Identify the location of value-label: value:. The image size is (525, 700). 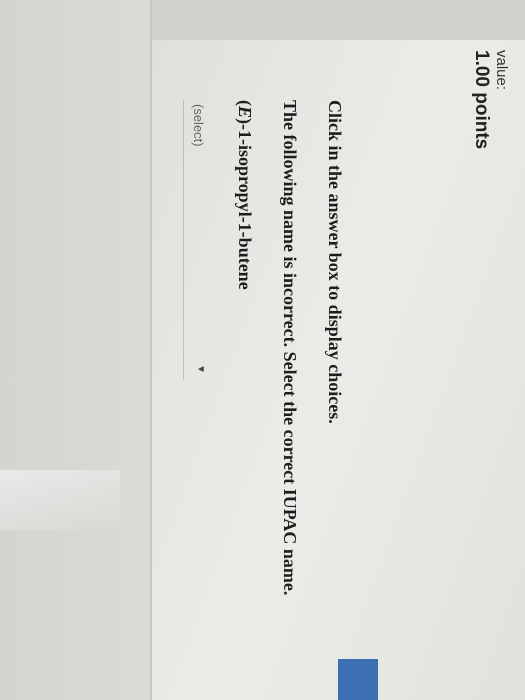
(501, 70).